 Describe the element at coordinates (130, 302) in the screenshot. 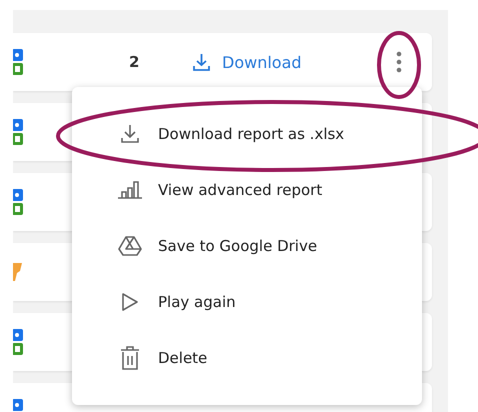

I see `play-icon` at that location.